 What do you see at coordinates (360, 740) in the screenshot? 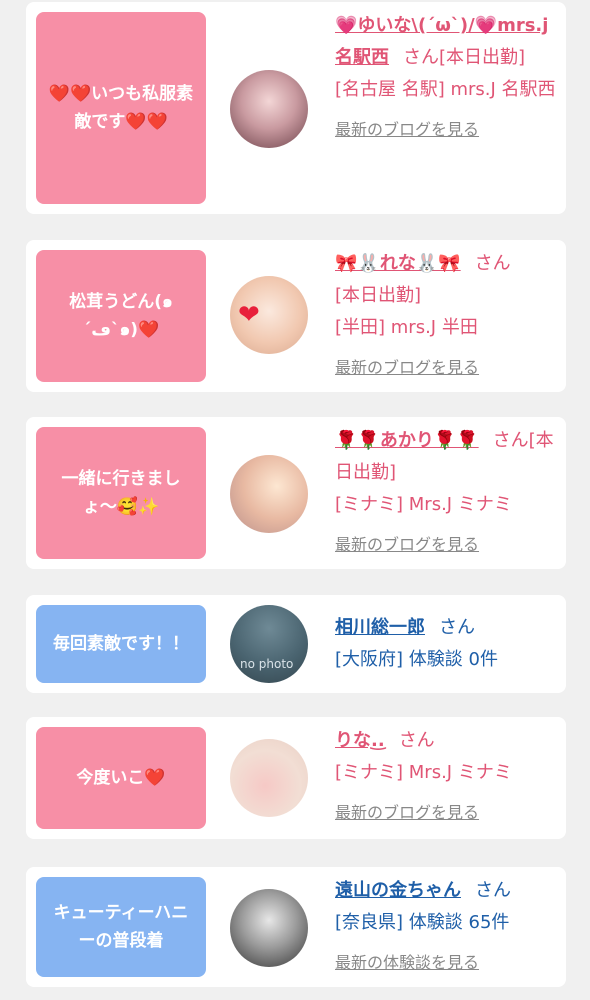
I see `user-name-link: りな.͜.` at bounding box center [360, 740].